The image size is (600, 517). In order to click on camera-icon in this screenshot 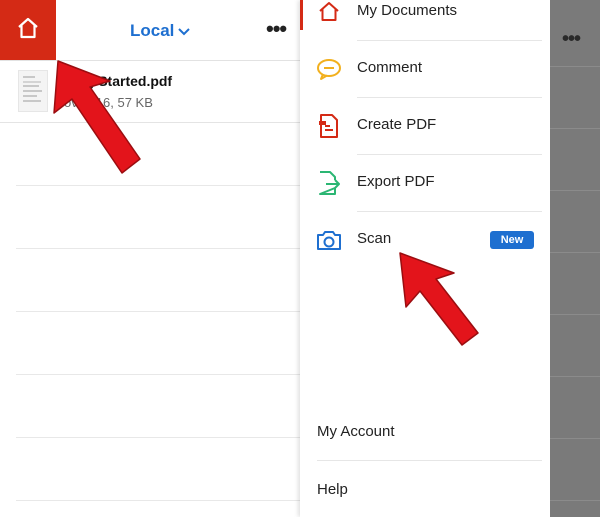, I will do `click(329, 240)`.